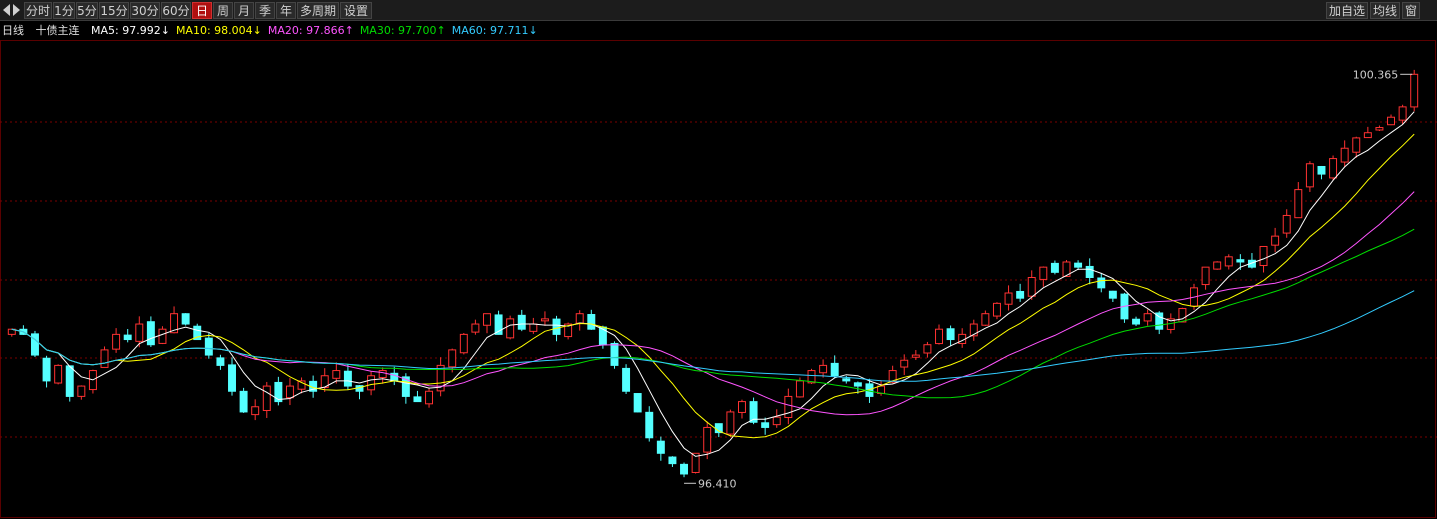 Image resolution: width=1437 pixels, height=519 pixels. What do you see at coordinates (318, 10) in the screenshot?
I see `period-button-11: 多周期` at bounding box center [318, 10].